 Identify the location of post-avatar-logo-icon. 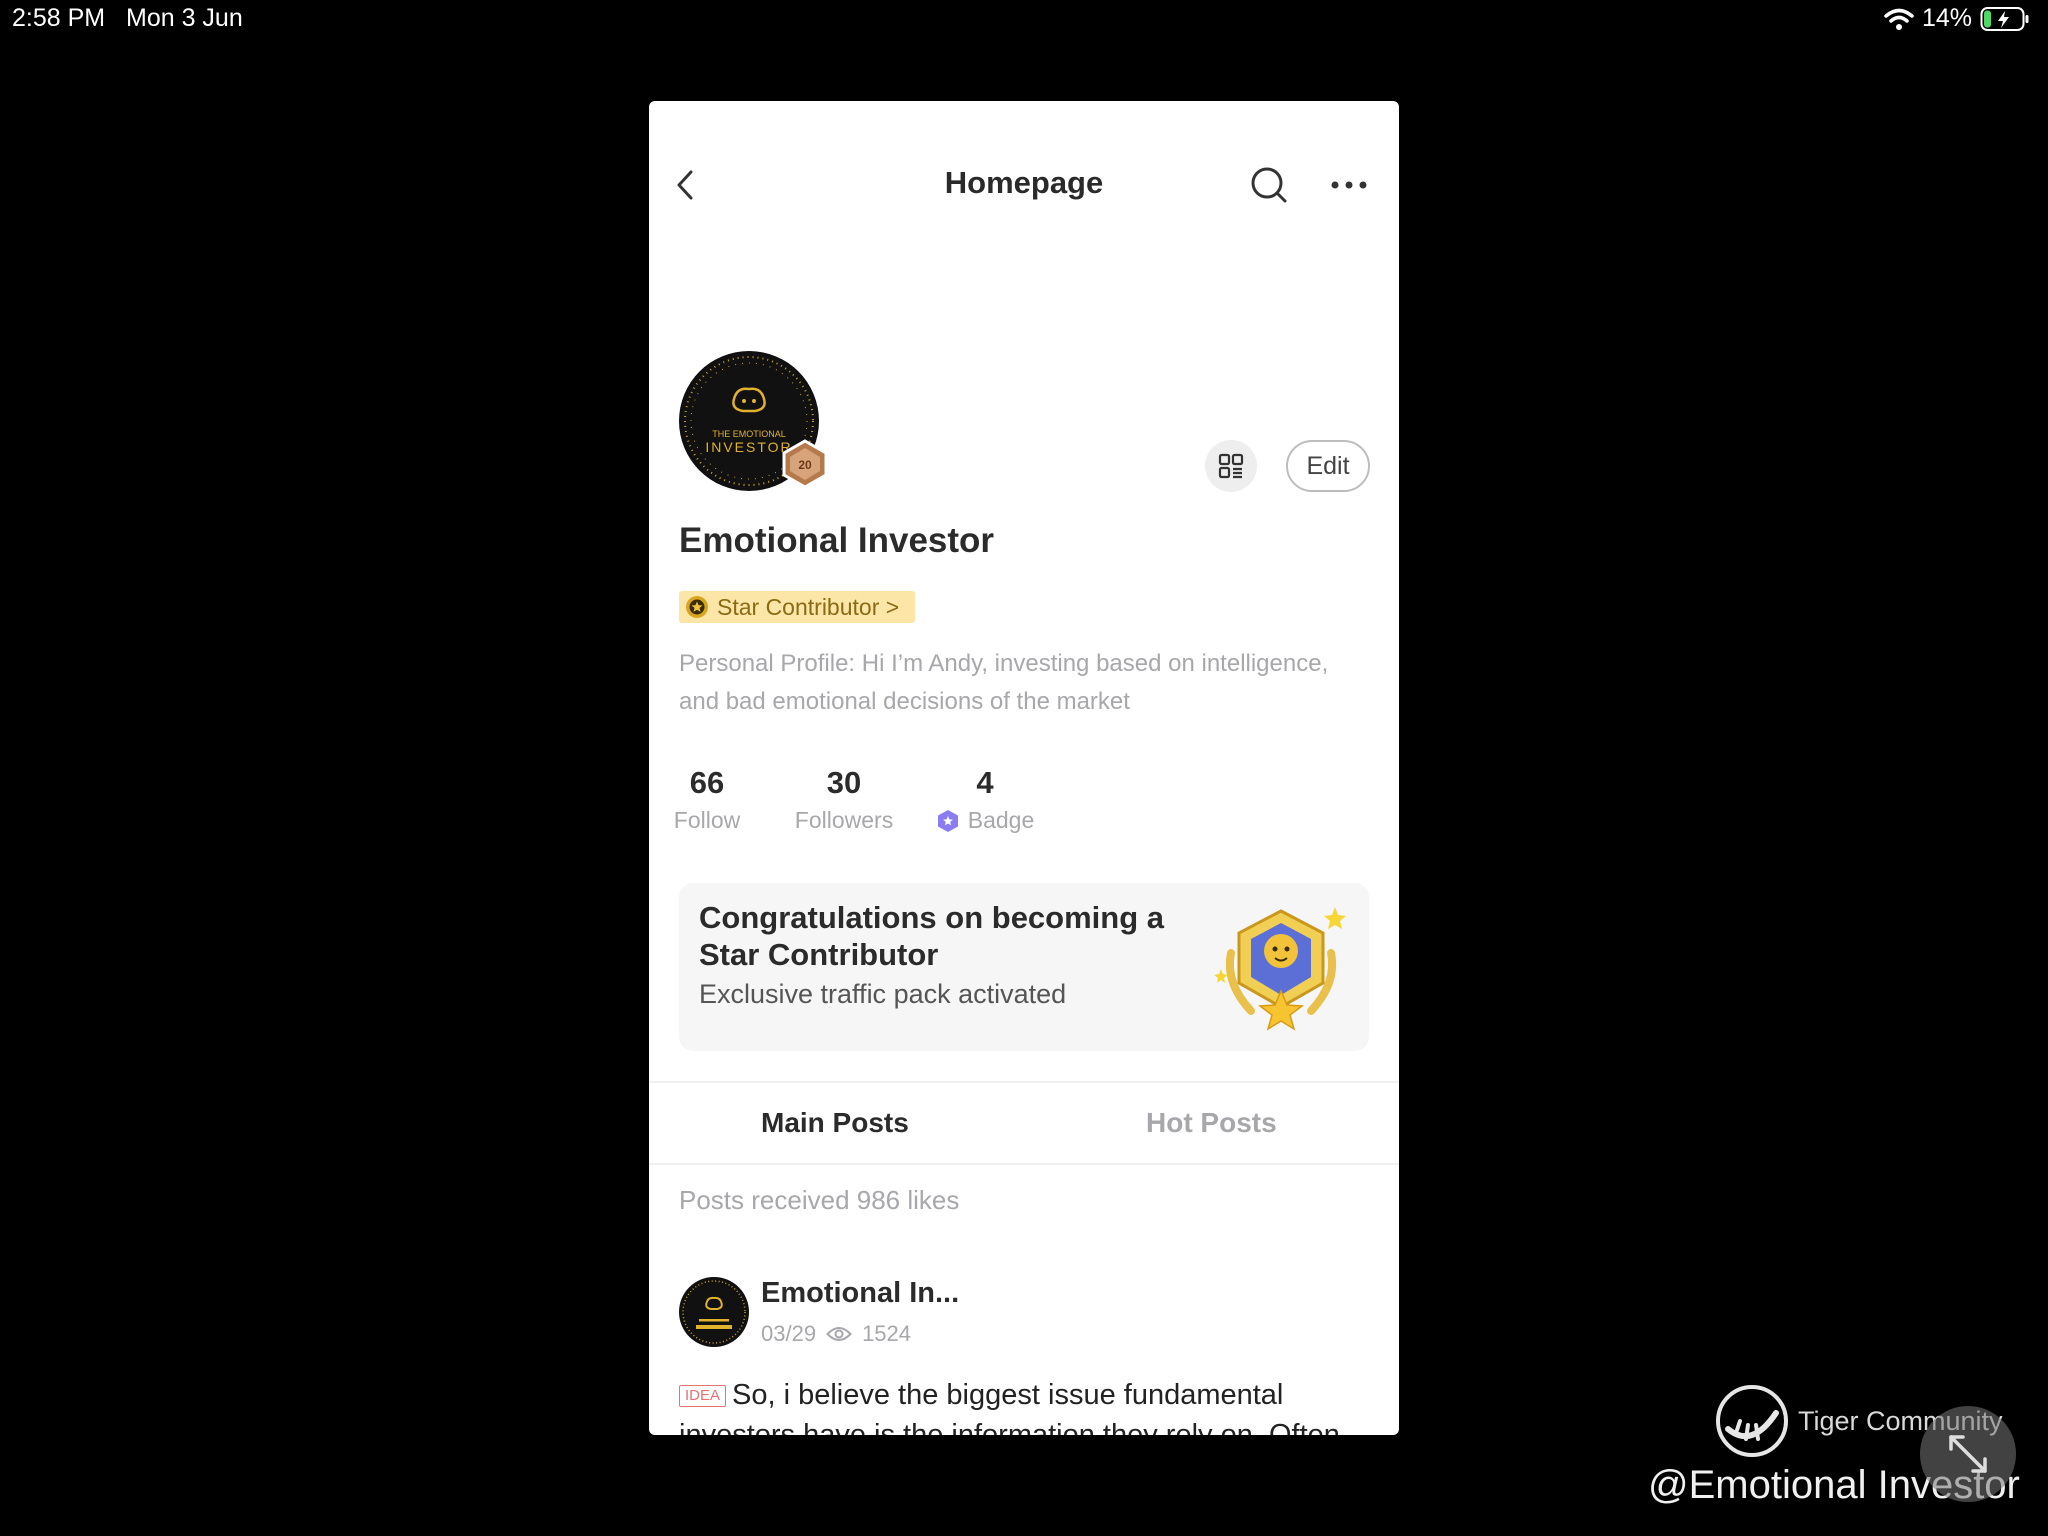
(714, 1312).